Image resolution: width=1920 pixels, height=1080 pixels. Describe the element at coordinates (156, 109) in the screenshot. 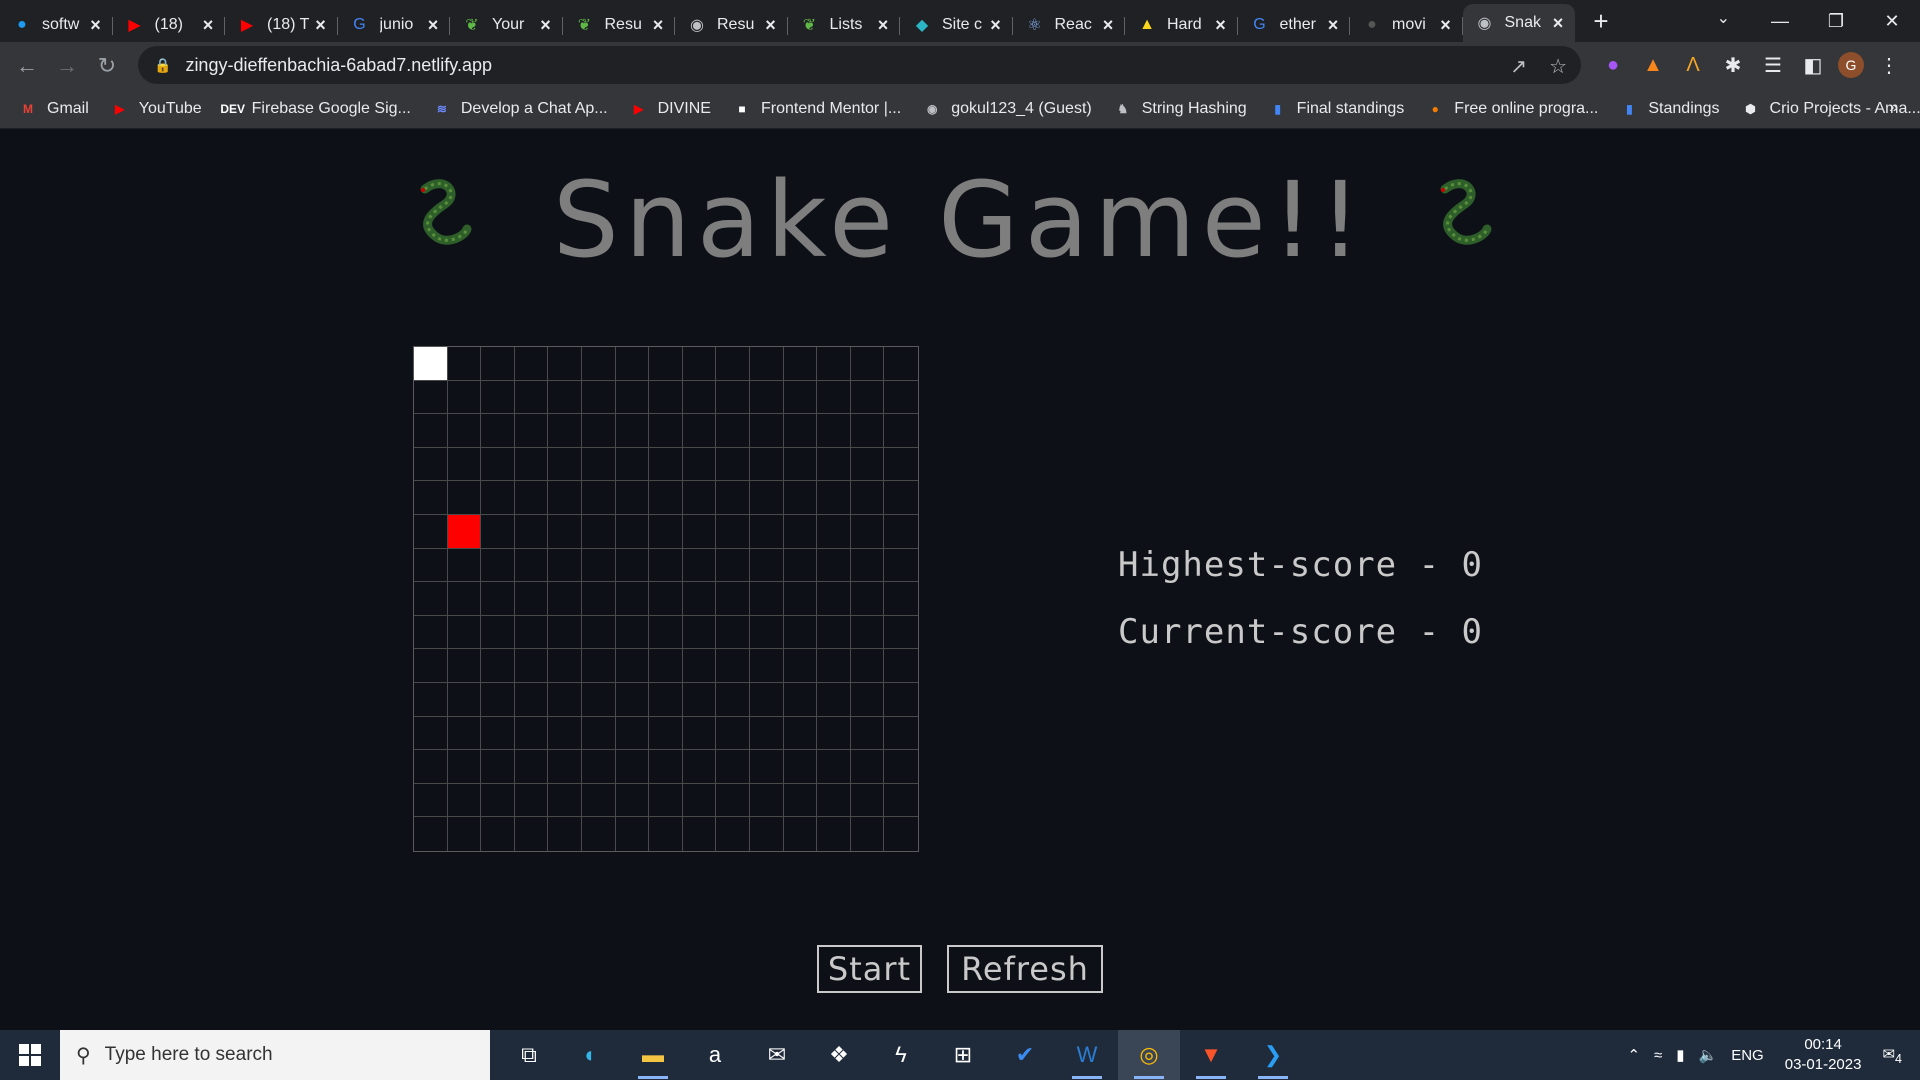

I see `bookmark-item: ▶ YouTube` at that location.